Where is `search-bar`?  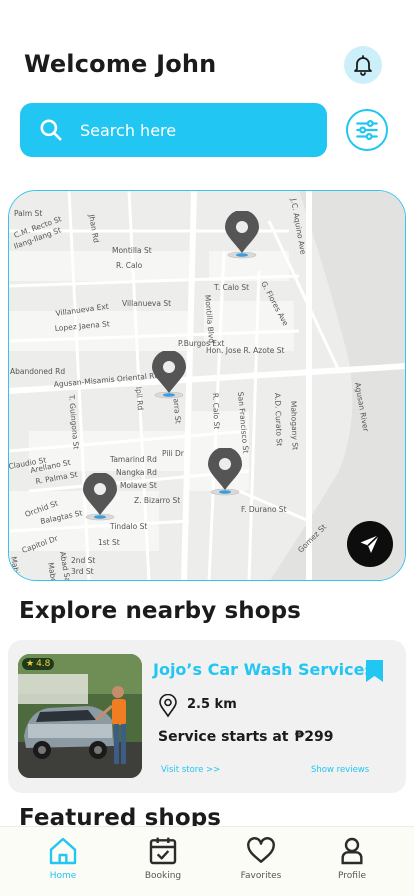
search-bar is located at coordinates (173, 130).